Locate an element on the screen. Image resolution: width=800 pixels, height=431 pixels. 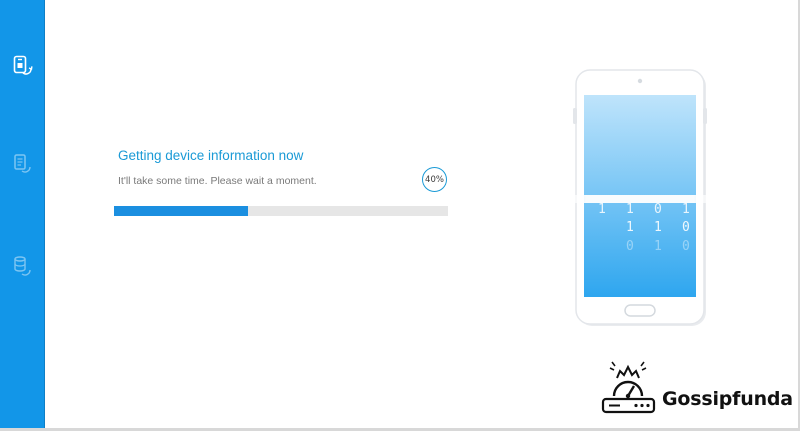
watermark-text: Gossipfunda is located at coordinates (727, 399).